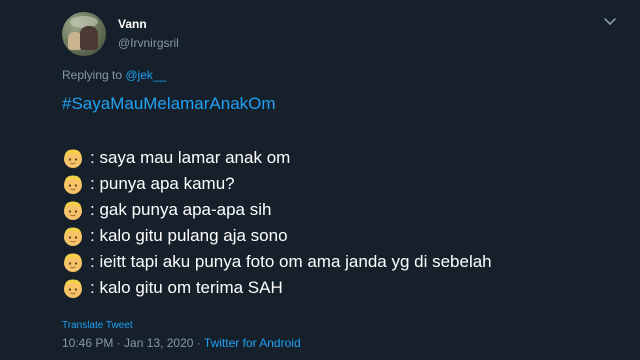 This screenshot has height=360, width=640. I want to click on author-handle: @Irvnirgsril, so click(148, 43).